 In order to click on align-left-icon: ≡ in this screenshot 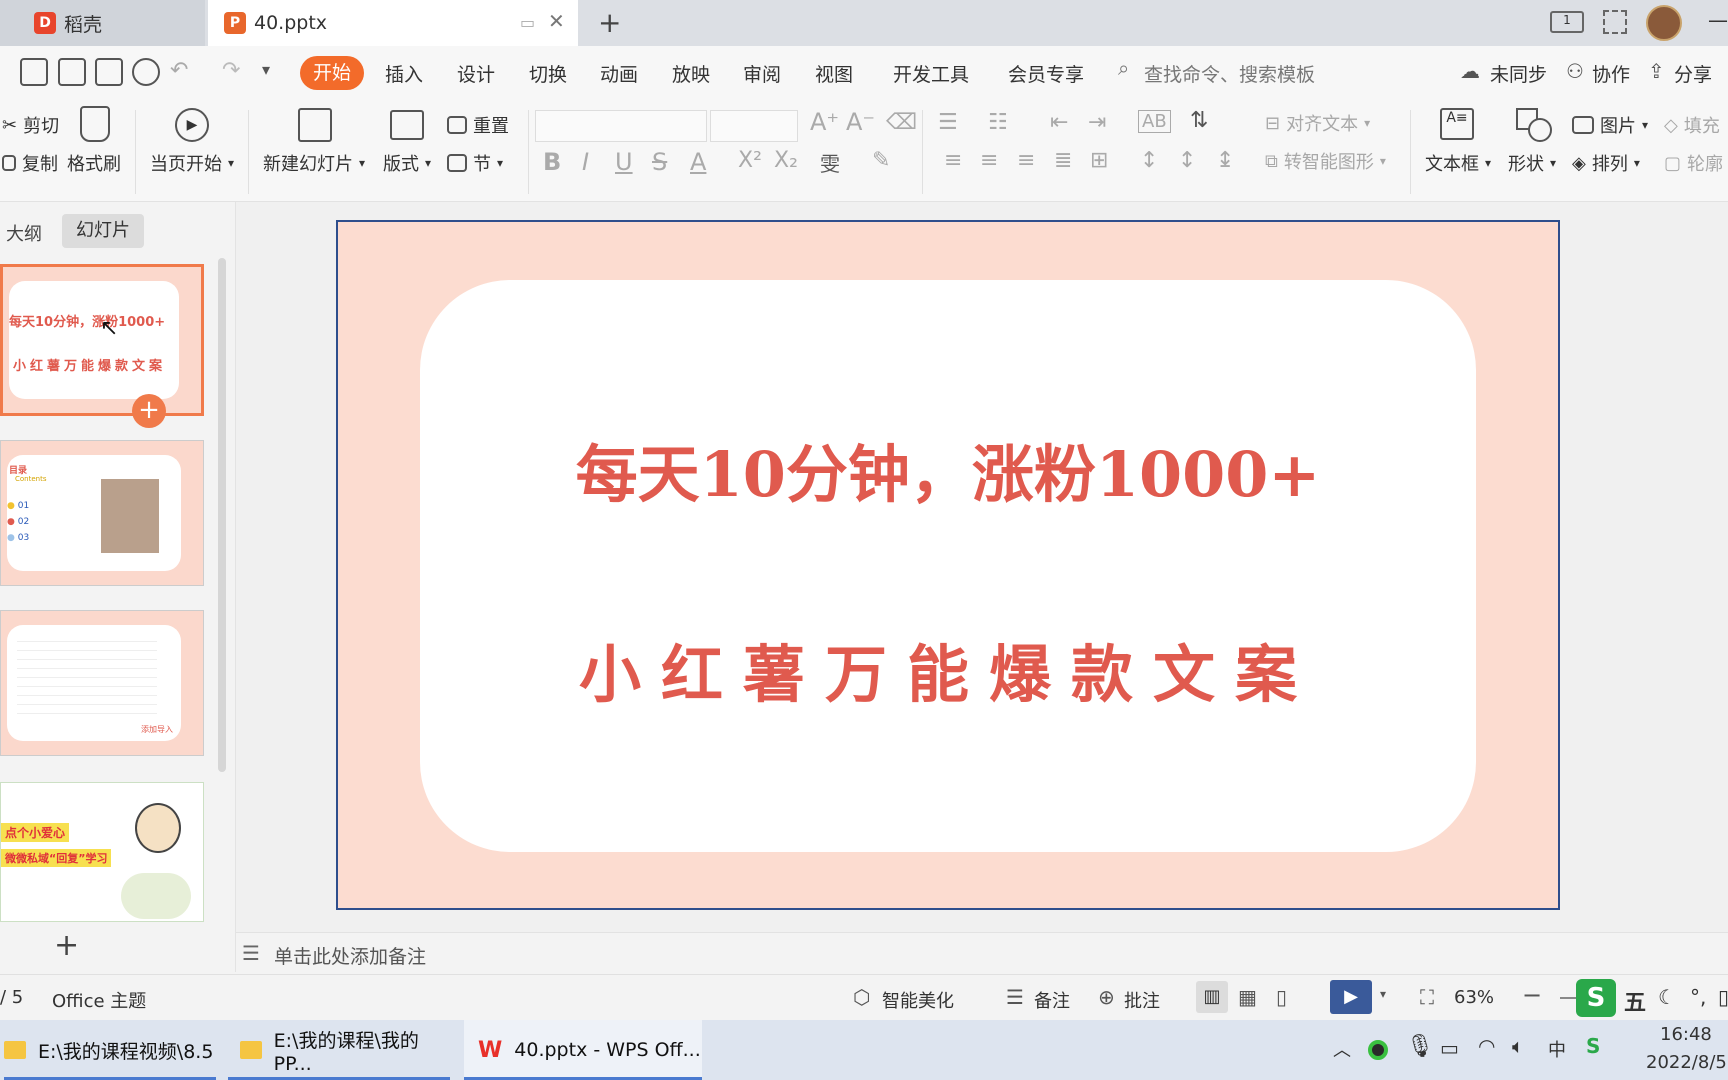, I will do `click(953, 160)`.